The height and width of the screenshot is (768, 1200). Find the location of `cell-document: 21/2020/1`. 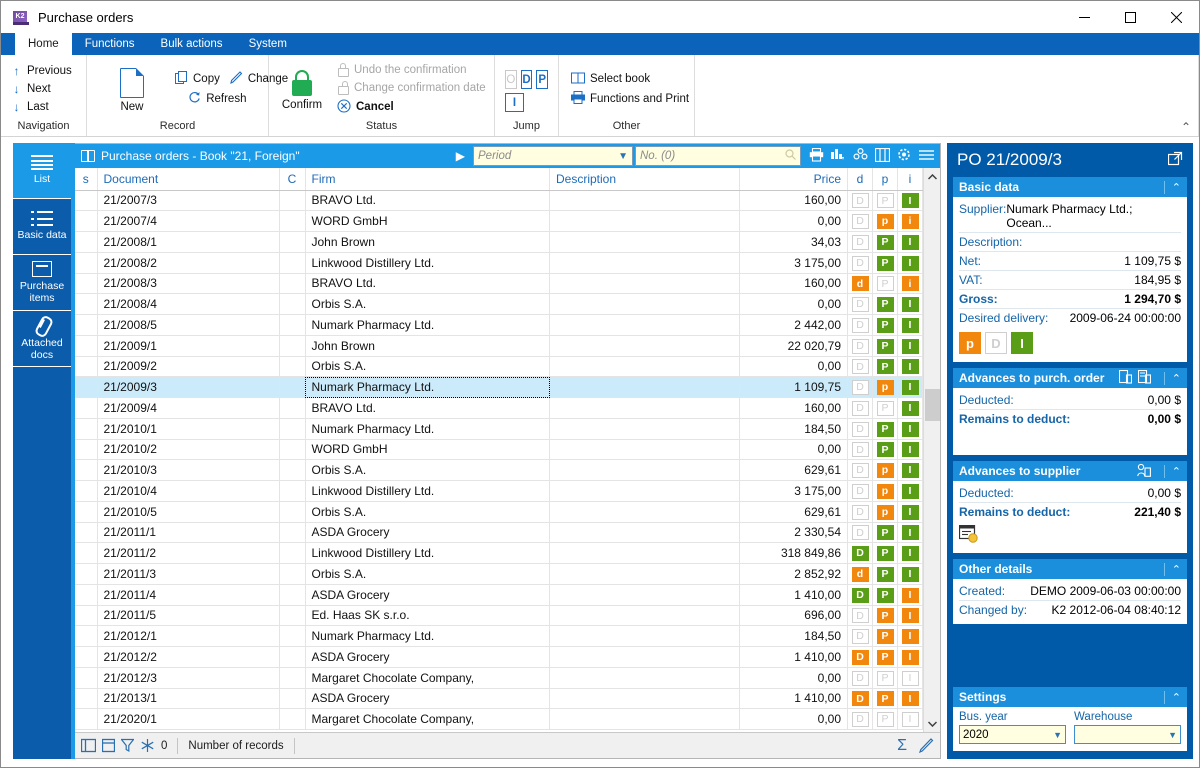

cell-document: 21/2020/1 is located at coordinates (188, 719).